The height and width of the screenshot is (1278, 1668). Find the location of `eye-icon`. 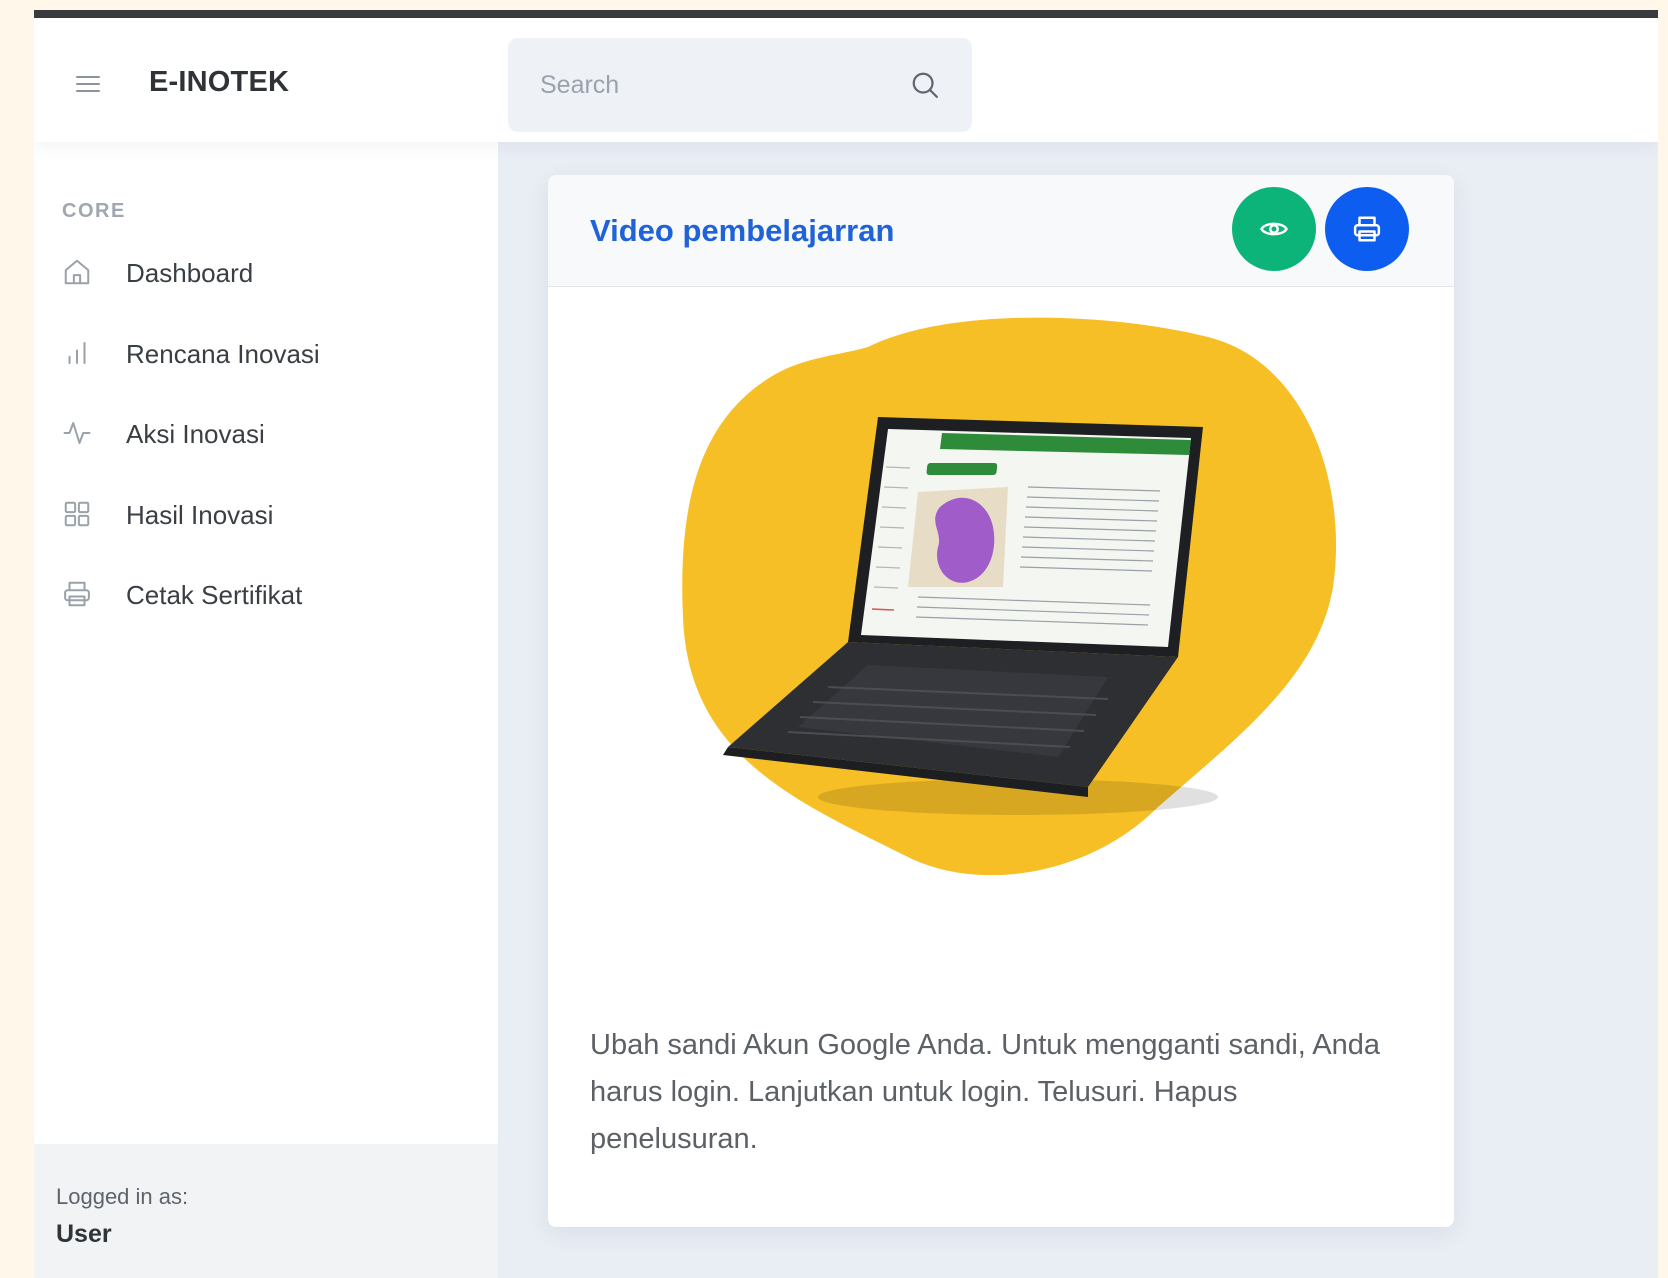

eye-icon is located at coordinates (1274, 229).